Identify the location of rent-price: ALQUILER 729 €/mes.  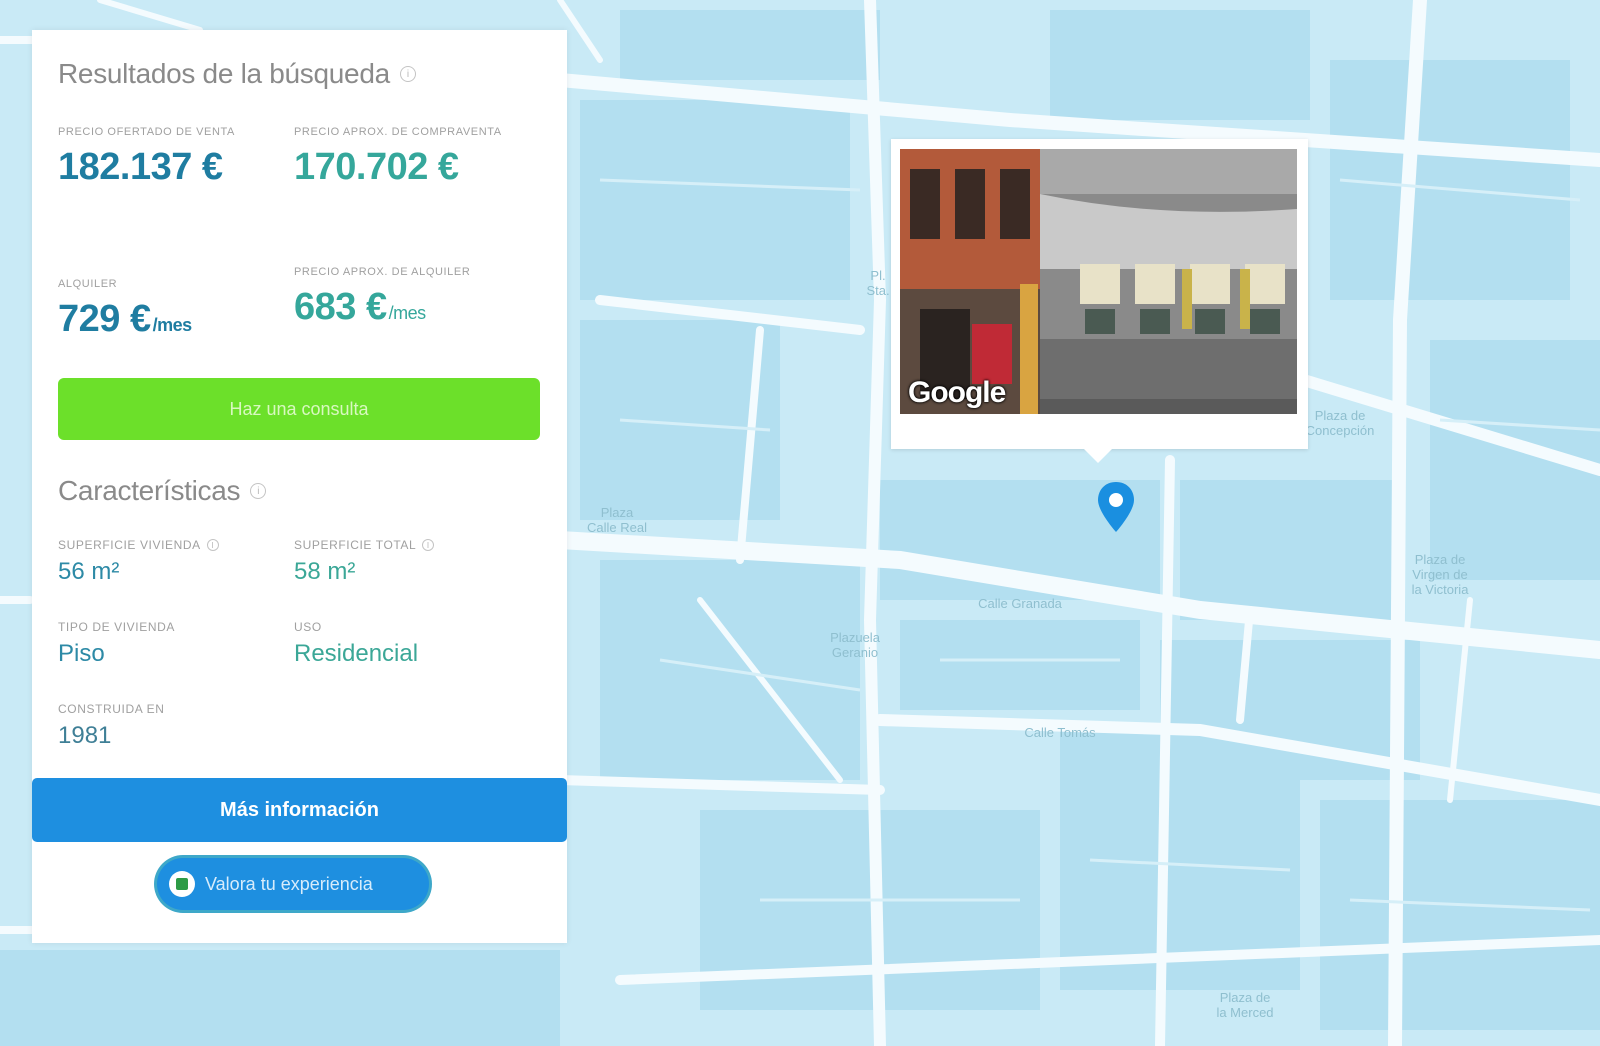
(163, 303).